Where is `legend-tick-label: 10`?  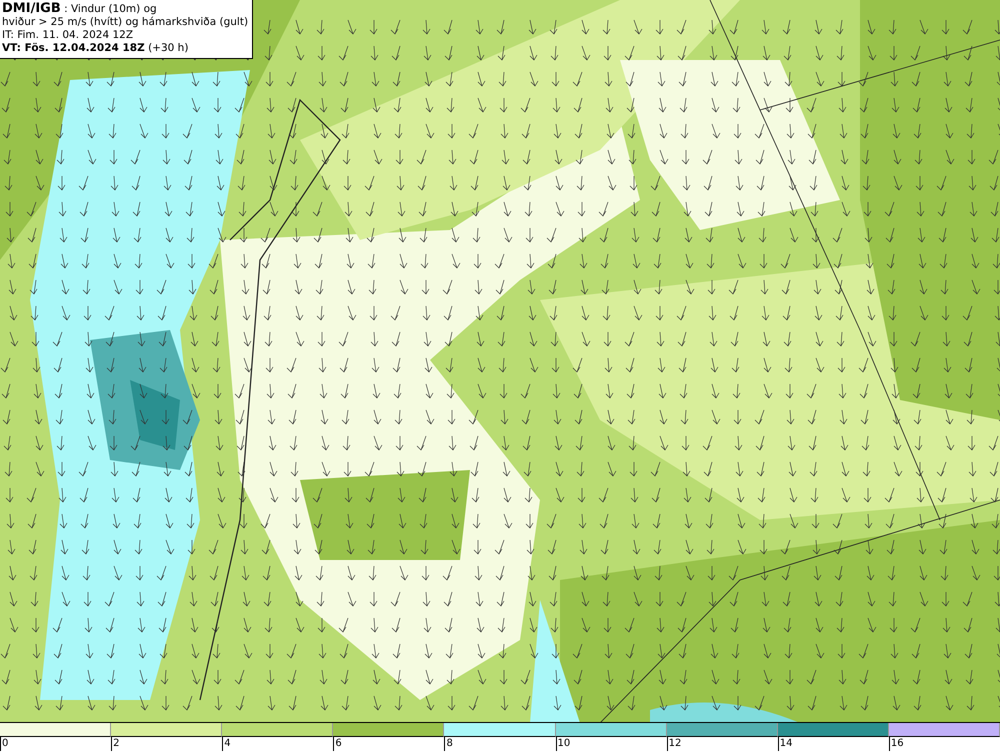 legend-tick-label: 10 is located at coordinates (563, 744).